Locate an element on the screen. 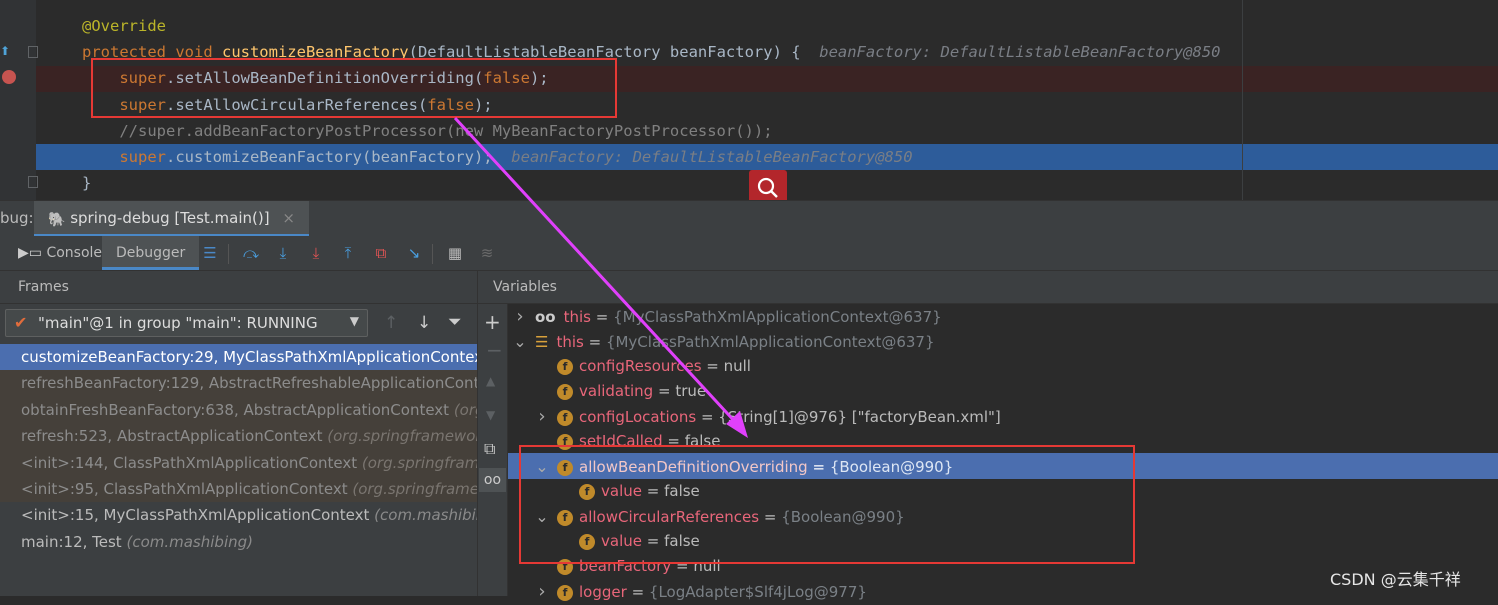 The image size is (1498, 605). annotation-arrow is located at coordinates (600, 277).